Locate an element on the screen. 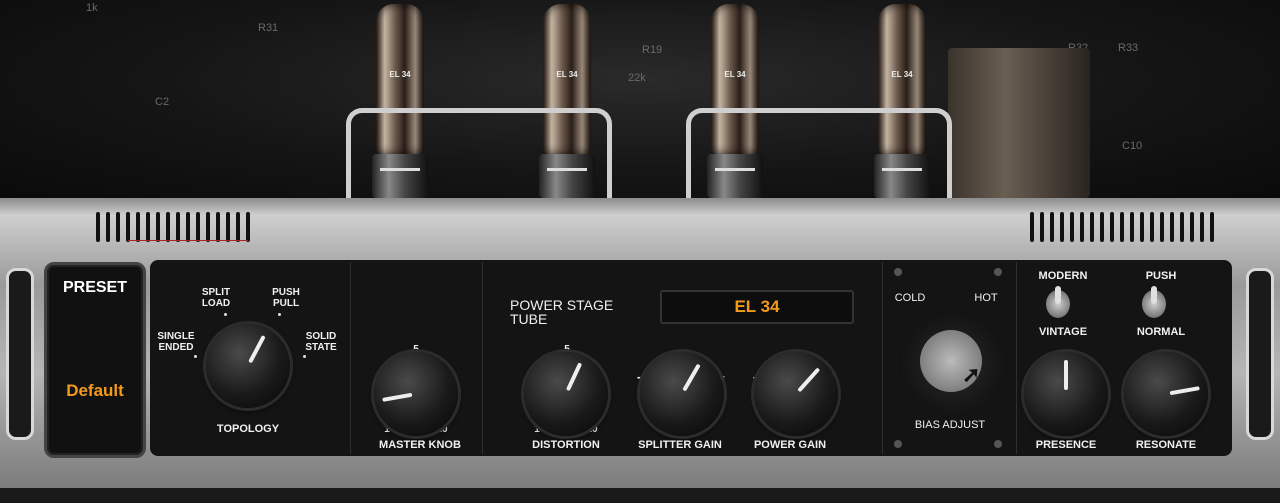 The width and height of the screenshot is (1280, 503). vent-left is located at coordinates (173, 227).